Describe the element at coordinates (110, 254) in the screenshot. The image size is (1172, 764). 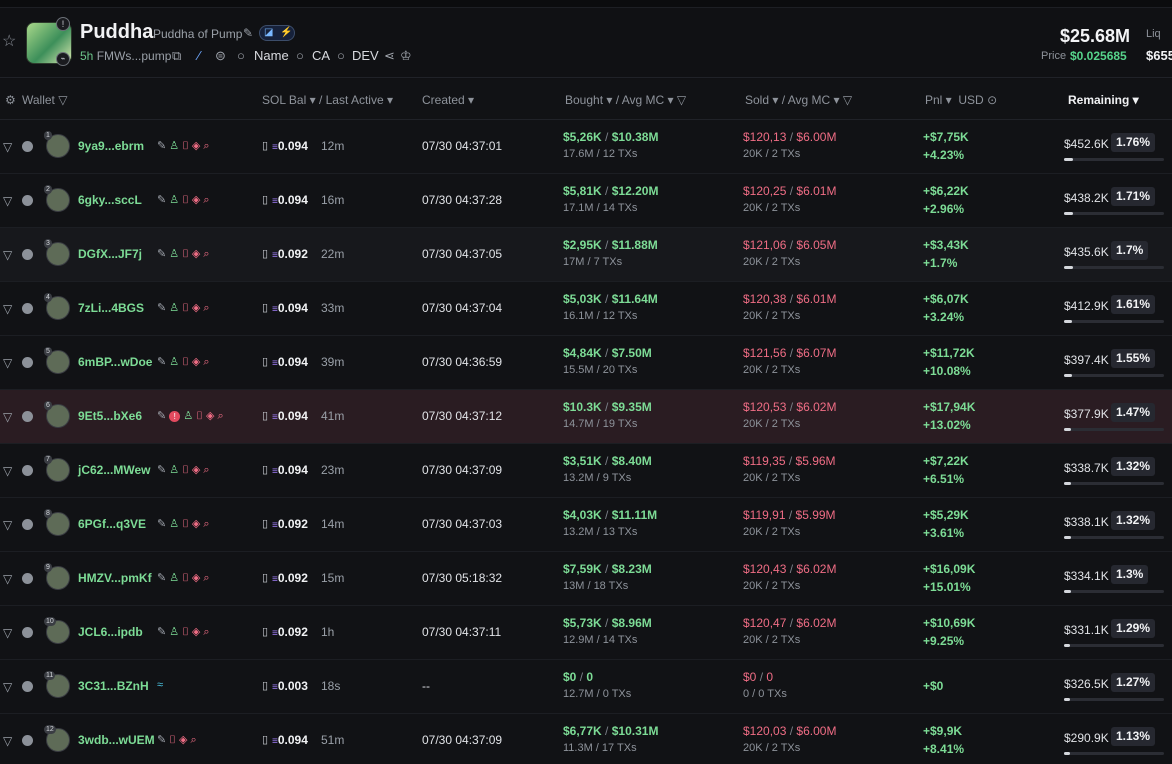
I see `wallet-address: DGfX...JF7j` at that location.